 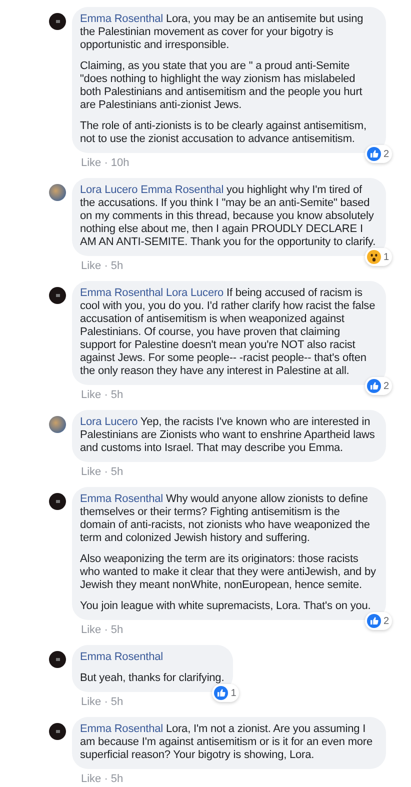 I want to click on comment-text: Claiming, as you state that you are " a proud anti-Semite "does nothing to highlight the way zionism has mislabeled both Palestinians and antisemitism and the people you hurt are Palestinians anti-zionist Jews., so click(x=222, y=86).